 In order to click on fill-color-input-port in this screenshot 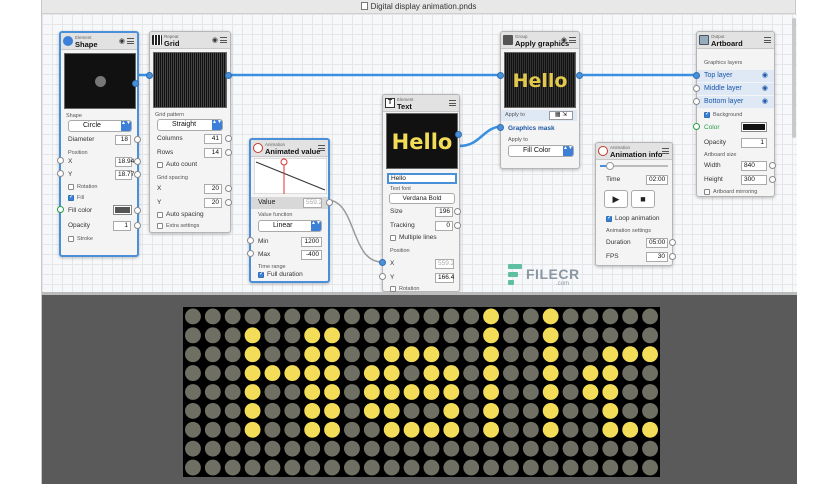, I will do `click(60, 209)`.